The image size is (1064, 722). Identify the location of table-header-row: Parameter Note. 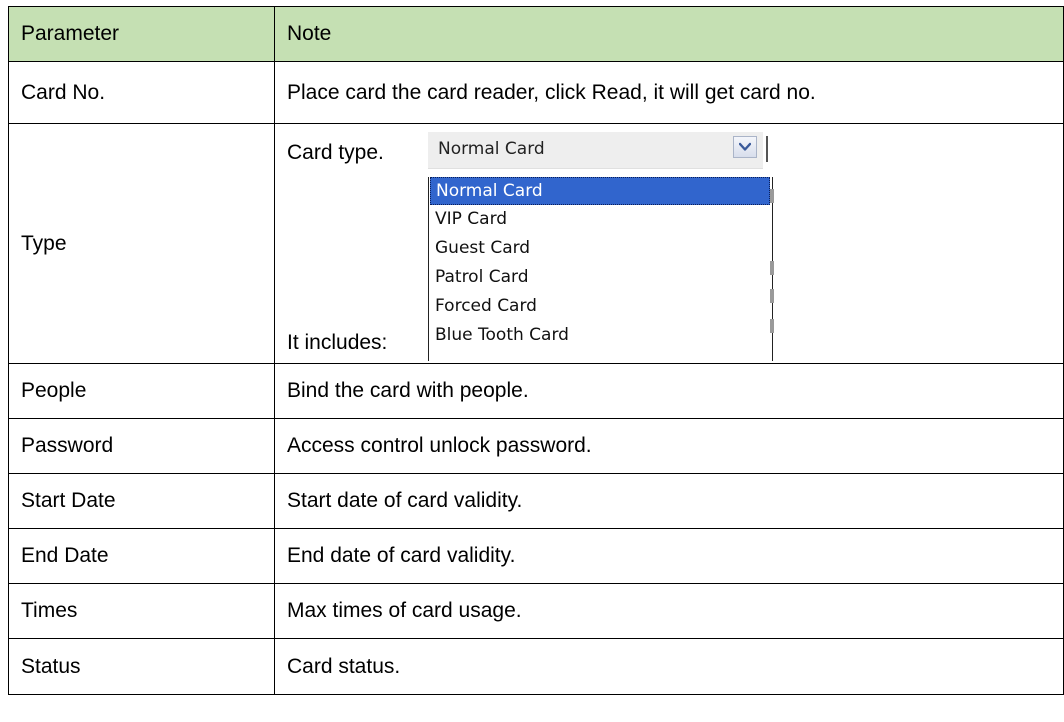
(536, 34).